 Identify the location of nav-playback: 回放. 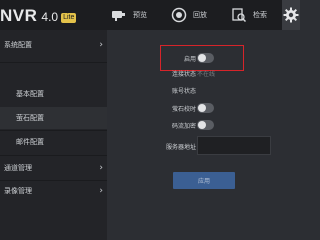
(188, 15).